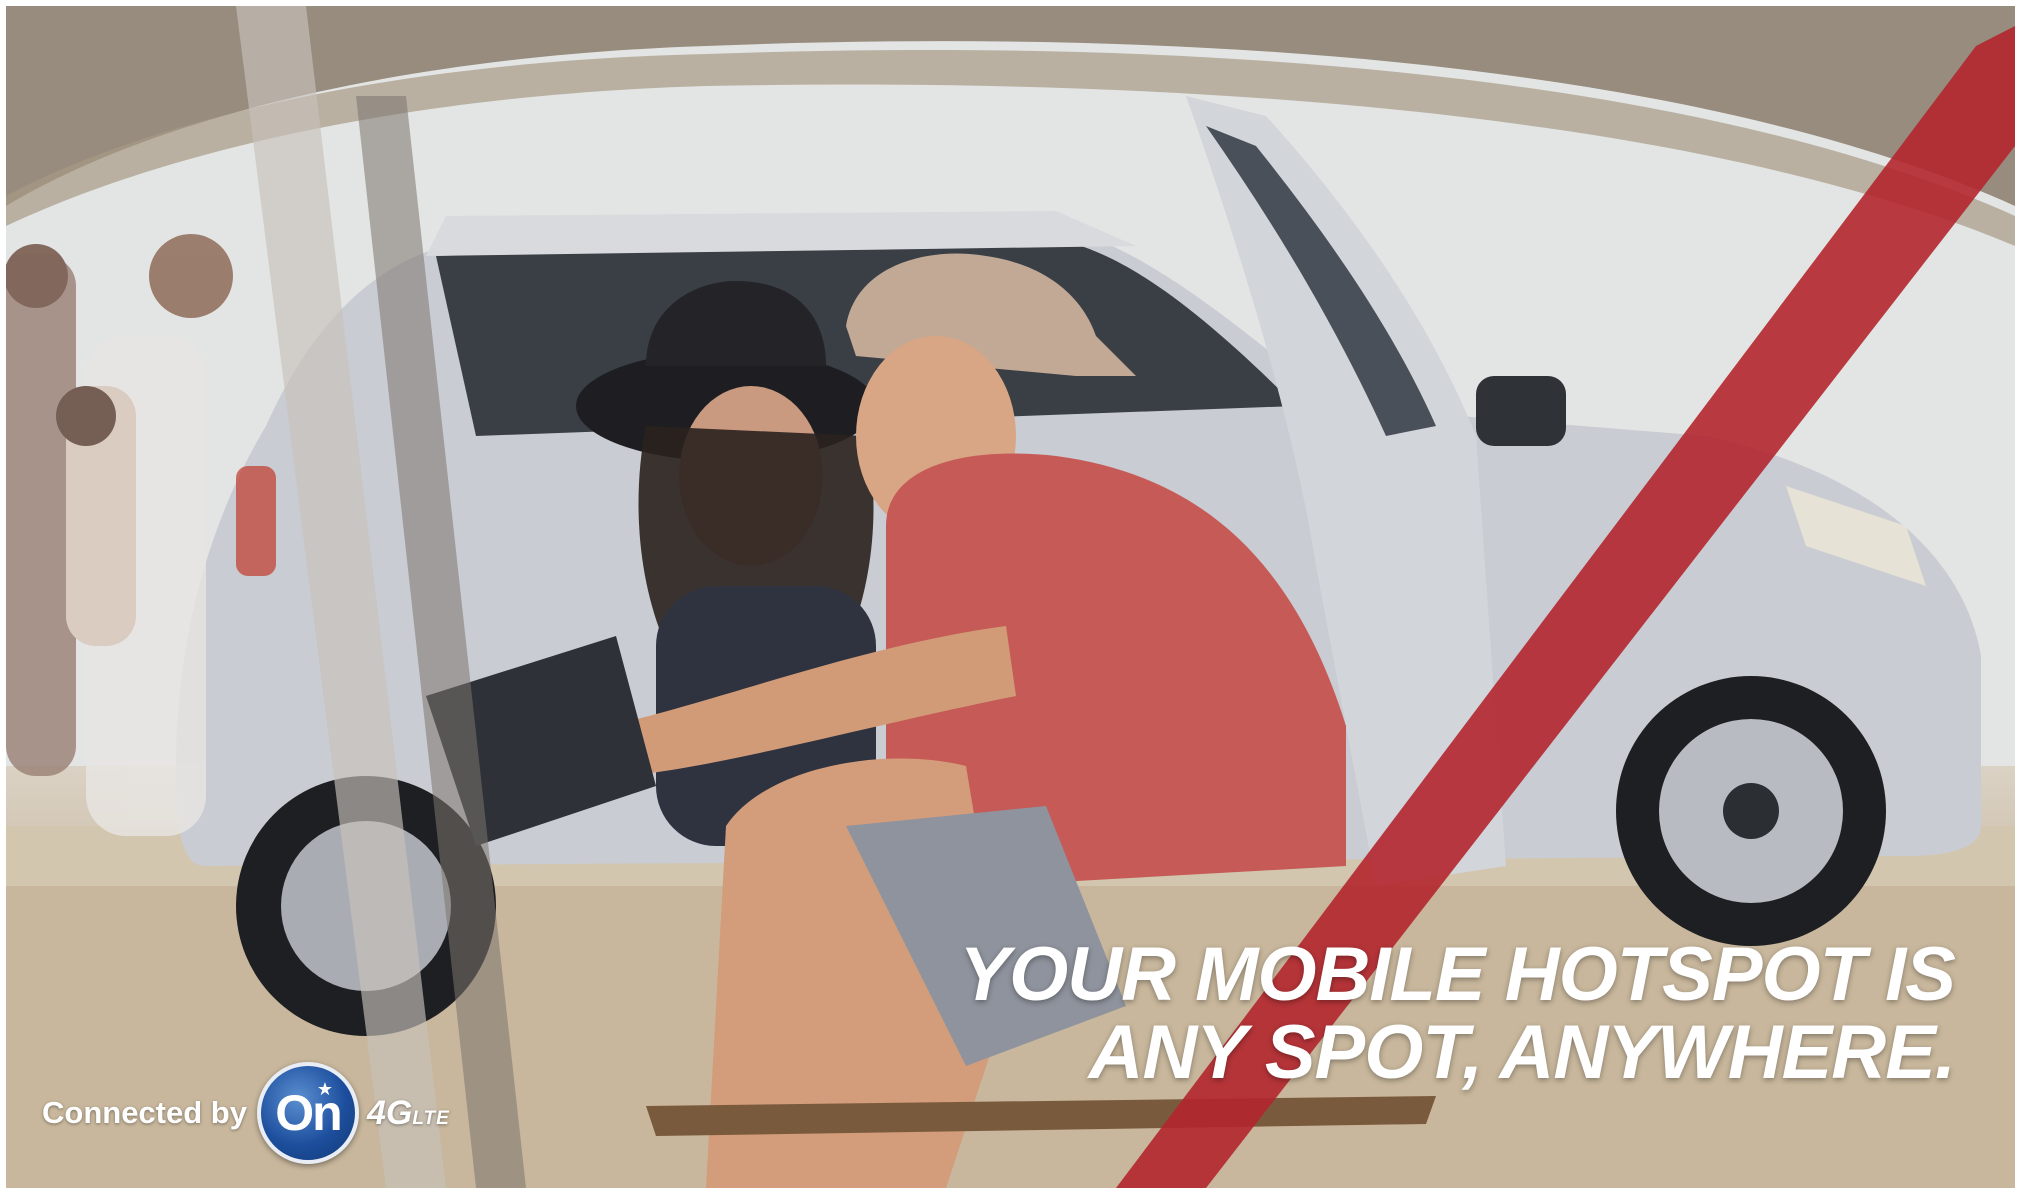 The height and width of the screenshot is (1194, 2021). Describe the element at coordinates (307, 1113) in the screenshot. I see `onstar-logo-icon: On ★` at that location.